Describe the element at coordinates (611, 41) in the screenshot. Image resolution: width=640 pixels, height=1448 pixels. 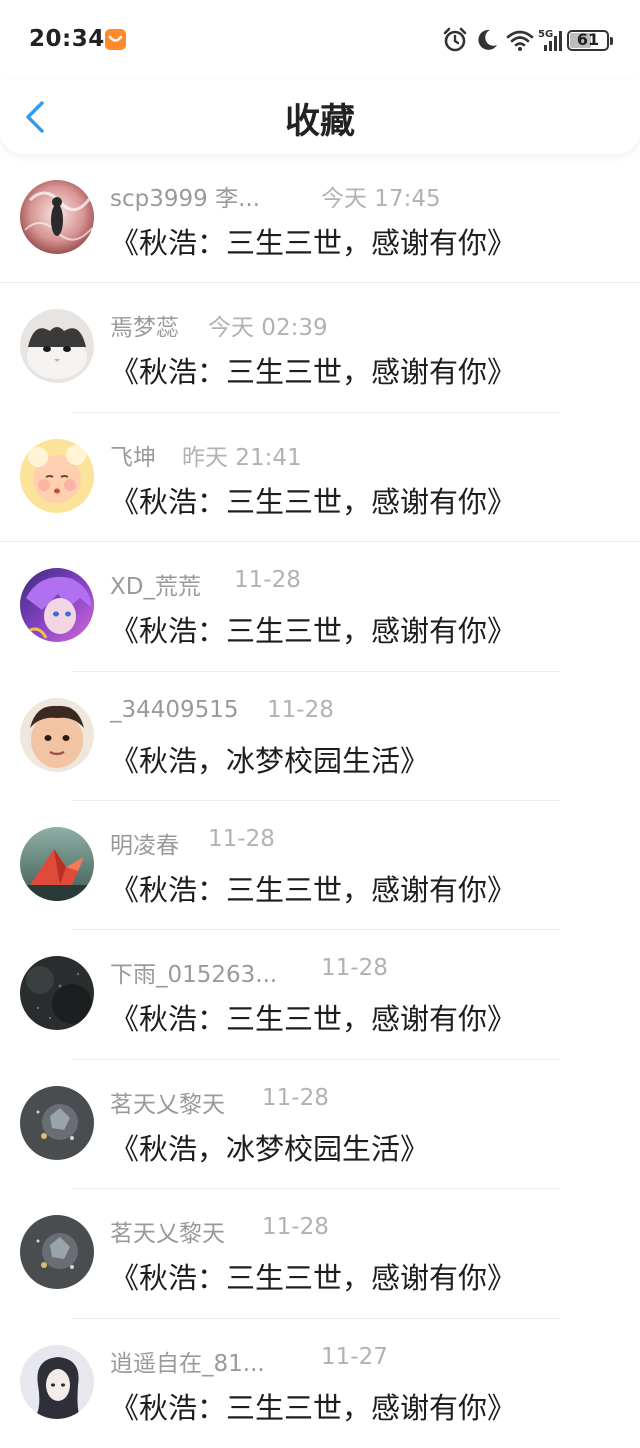
I see `battery-tip` at that location.